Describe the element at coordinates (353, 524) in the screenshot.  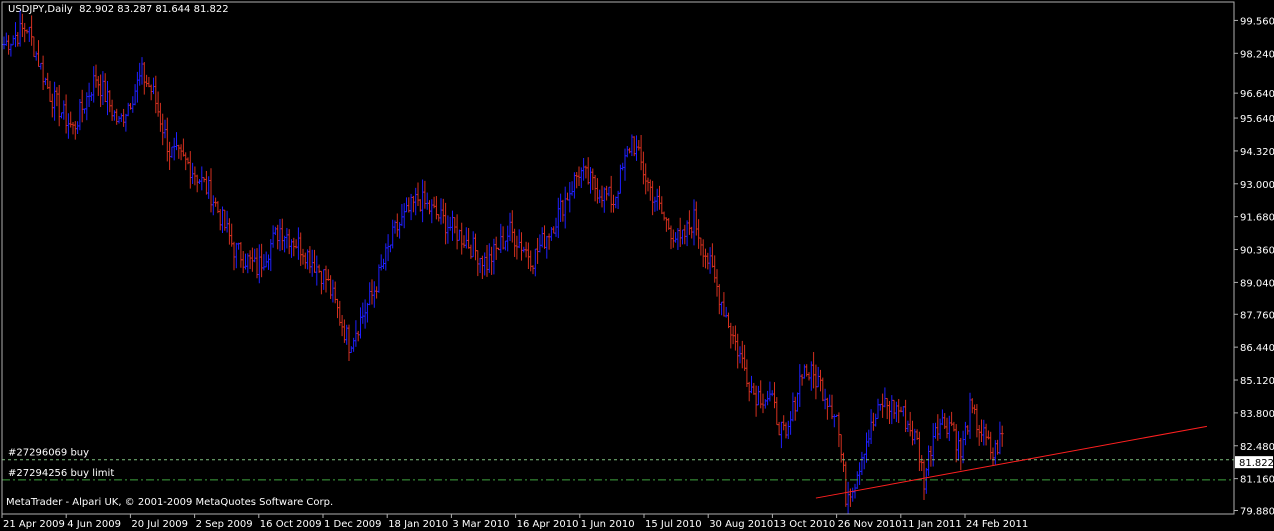
I see `x-tick-label: 1 Dec 2009` at that location.